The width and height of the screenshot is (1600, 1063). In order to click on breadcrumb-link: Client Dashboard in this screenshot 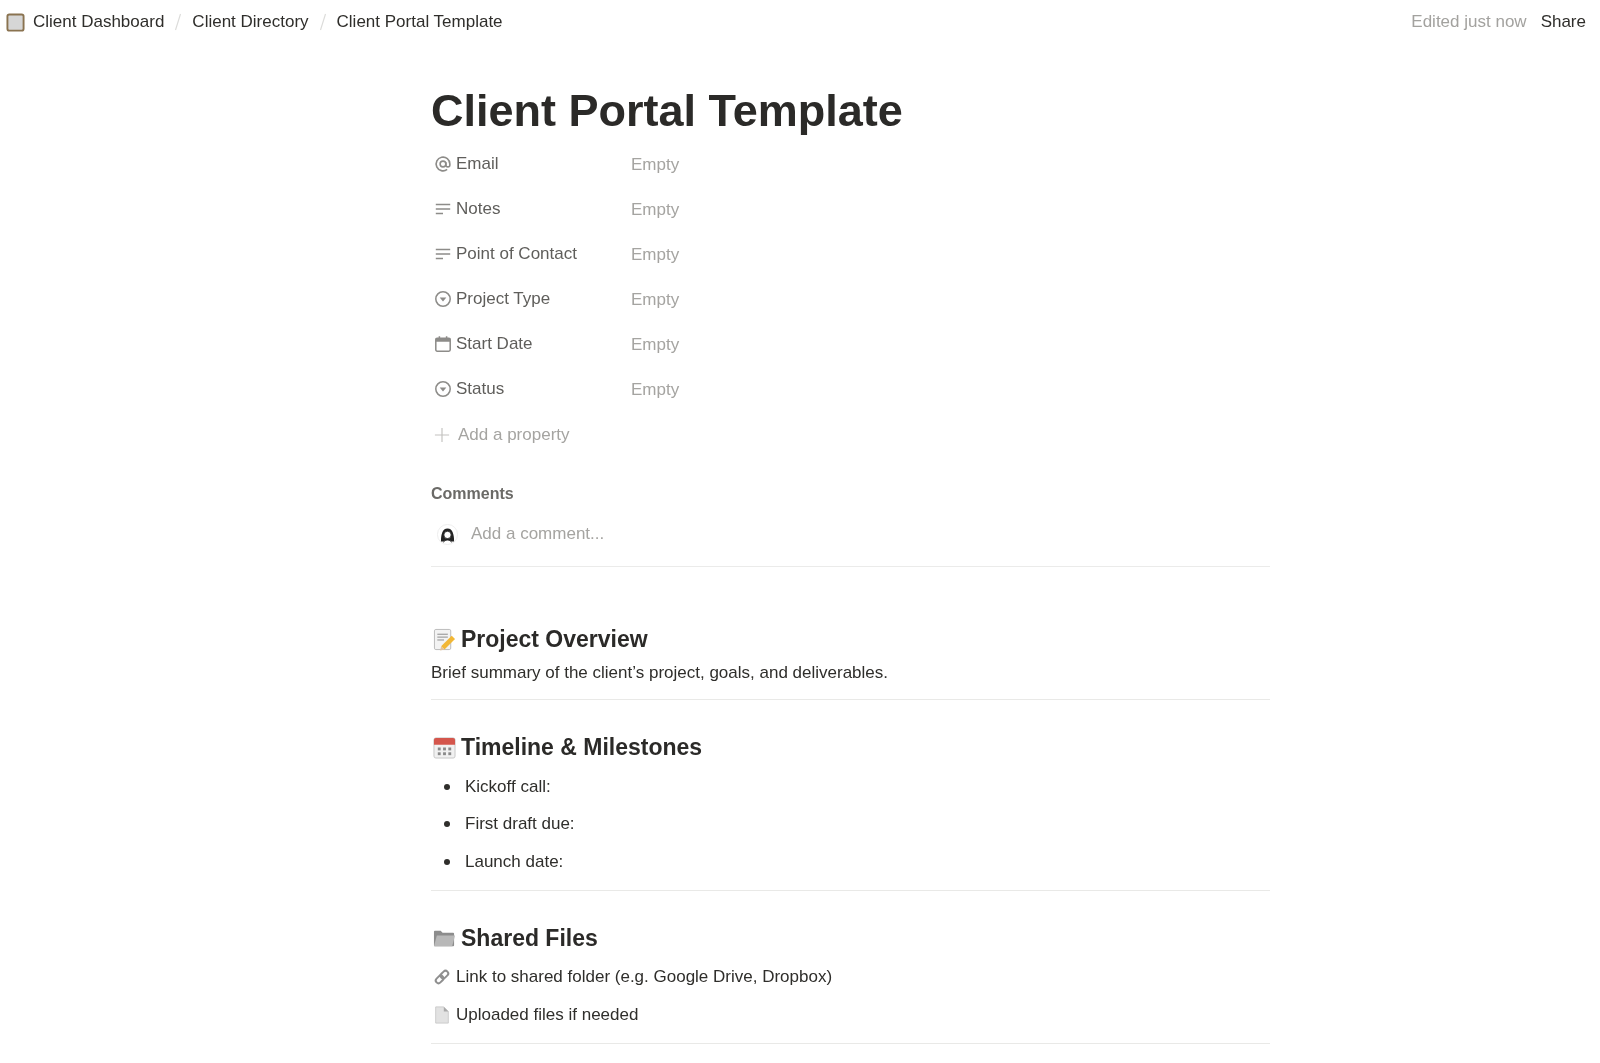, I will do `click(99, 22)`.